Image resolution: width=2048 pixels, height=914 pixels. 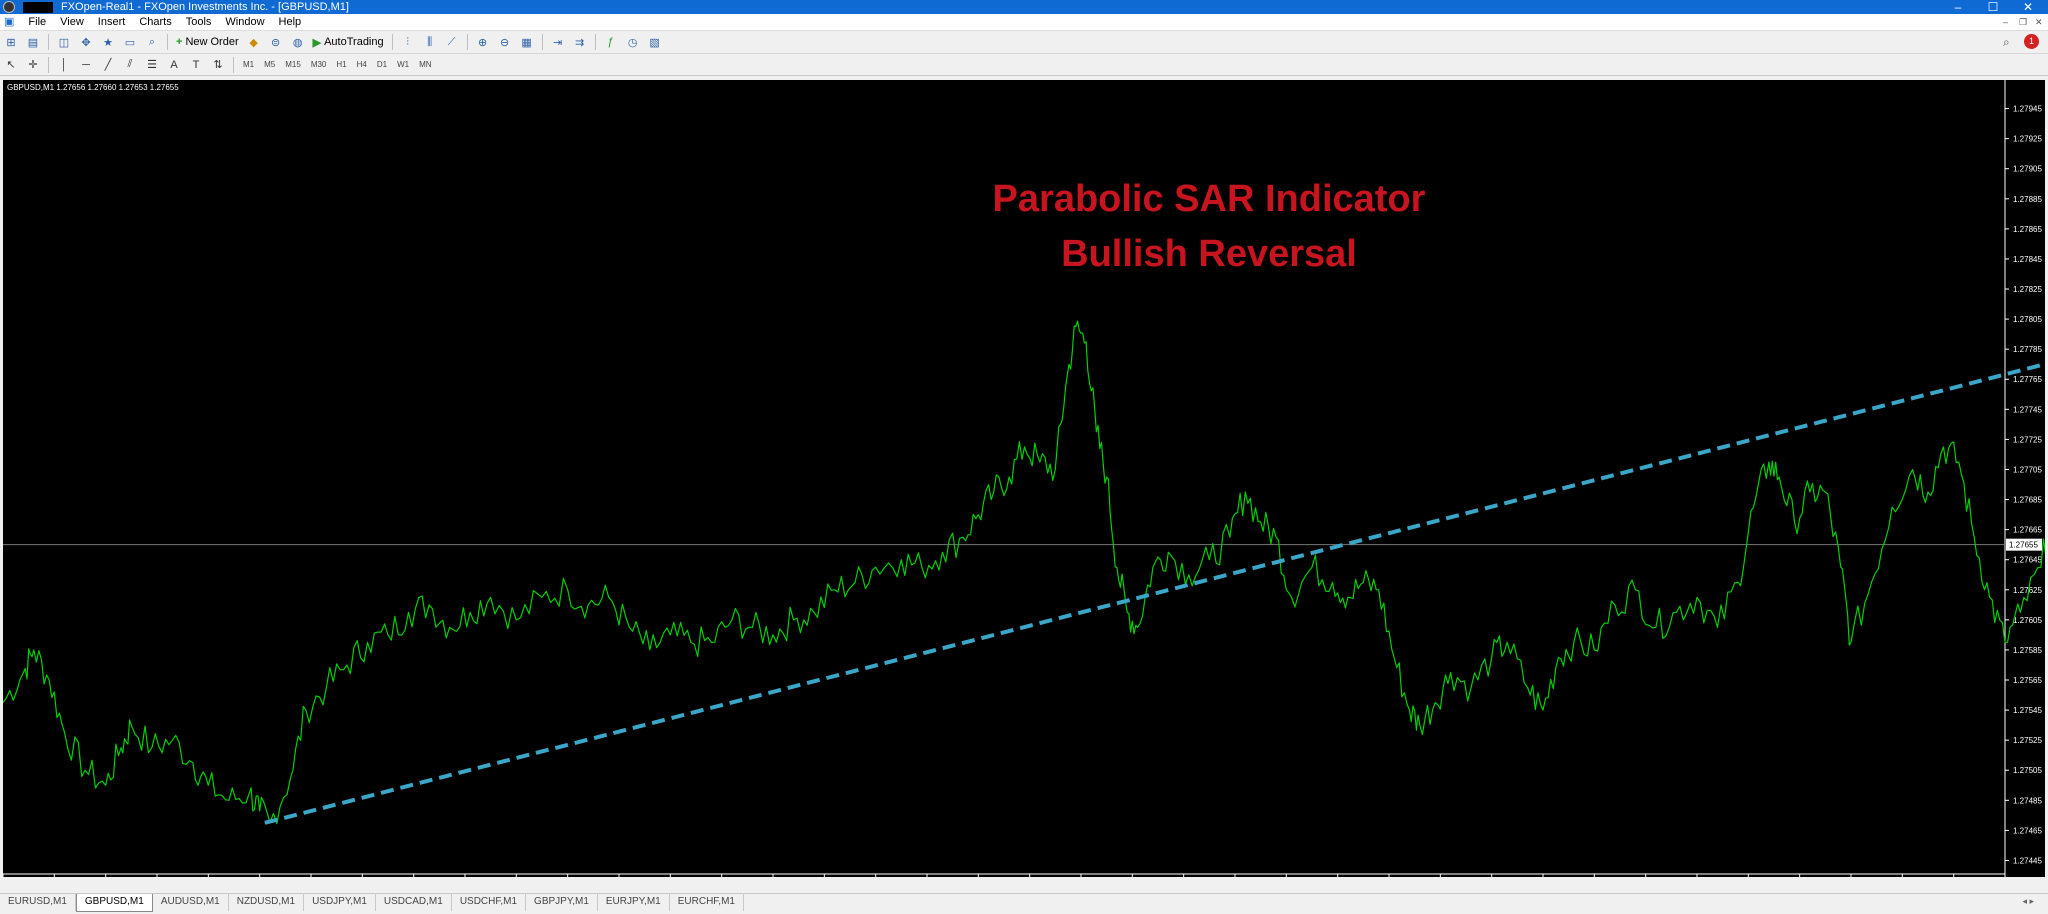 What do you see at coordinates (191, 902) in the screenshot?
I see `chart-tab: AUDUSD,M1` at bounding box center [191, 902].